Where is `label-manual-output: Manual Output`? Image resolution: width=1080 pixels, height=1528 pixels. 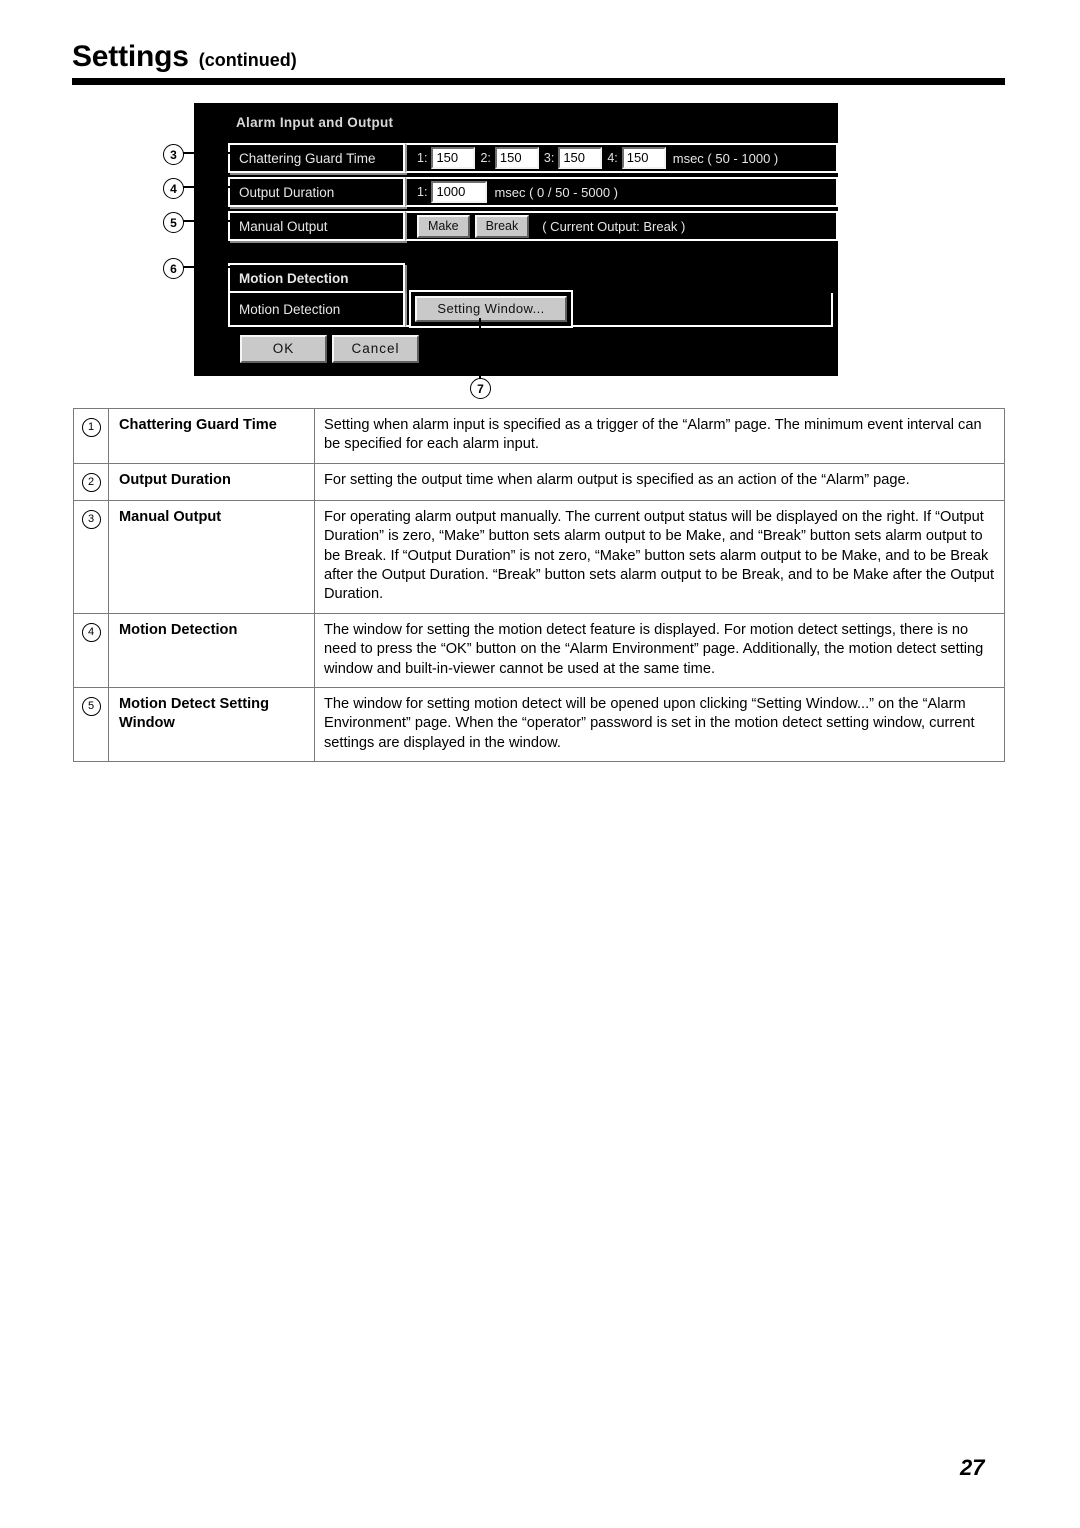 label-manual-output: Manual Output is located at coordinates (316, 226).